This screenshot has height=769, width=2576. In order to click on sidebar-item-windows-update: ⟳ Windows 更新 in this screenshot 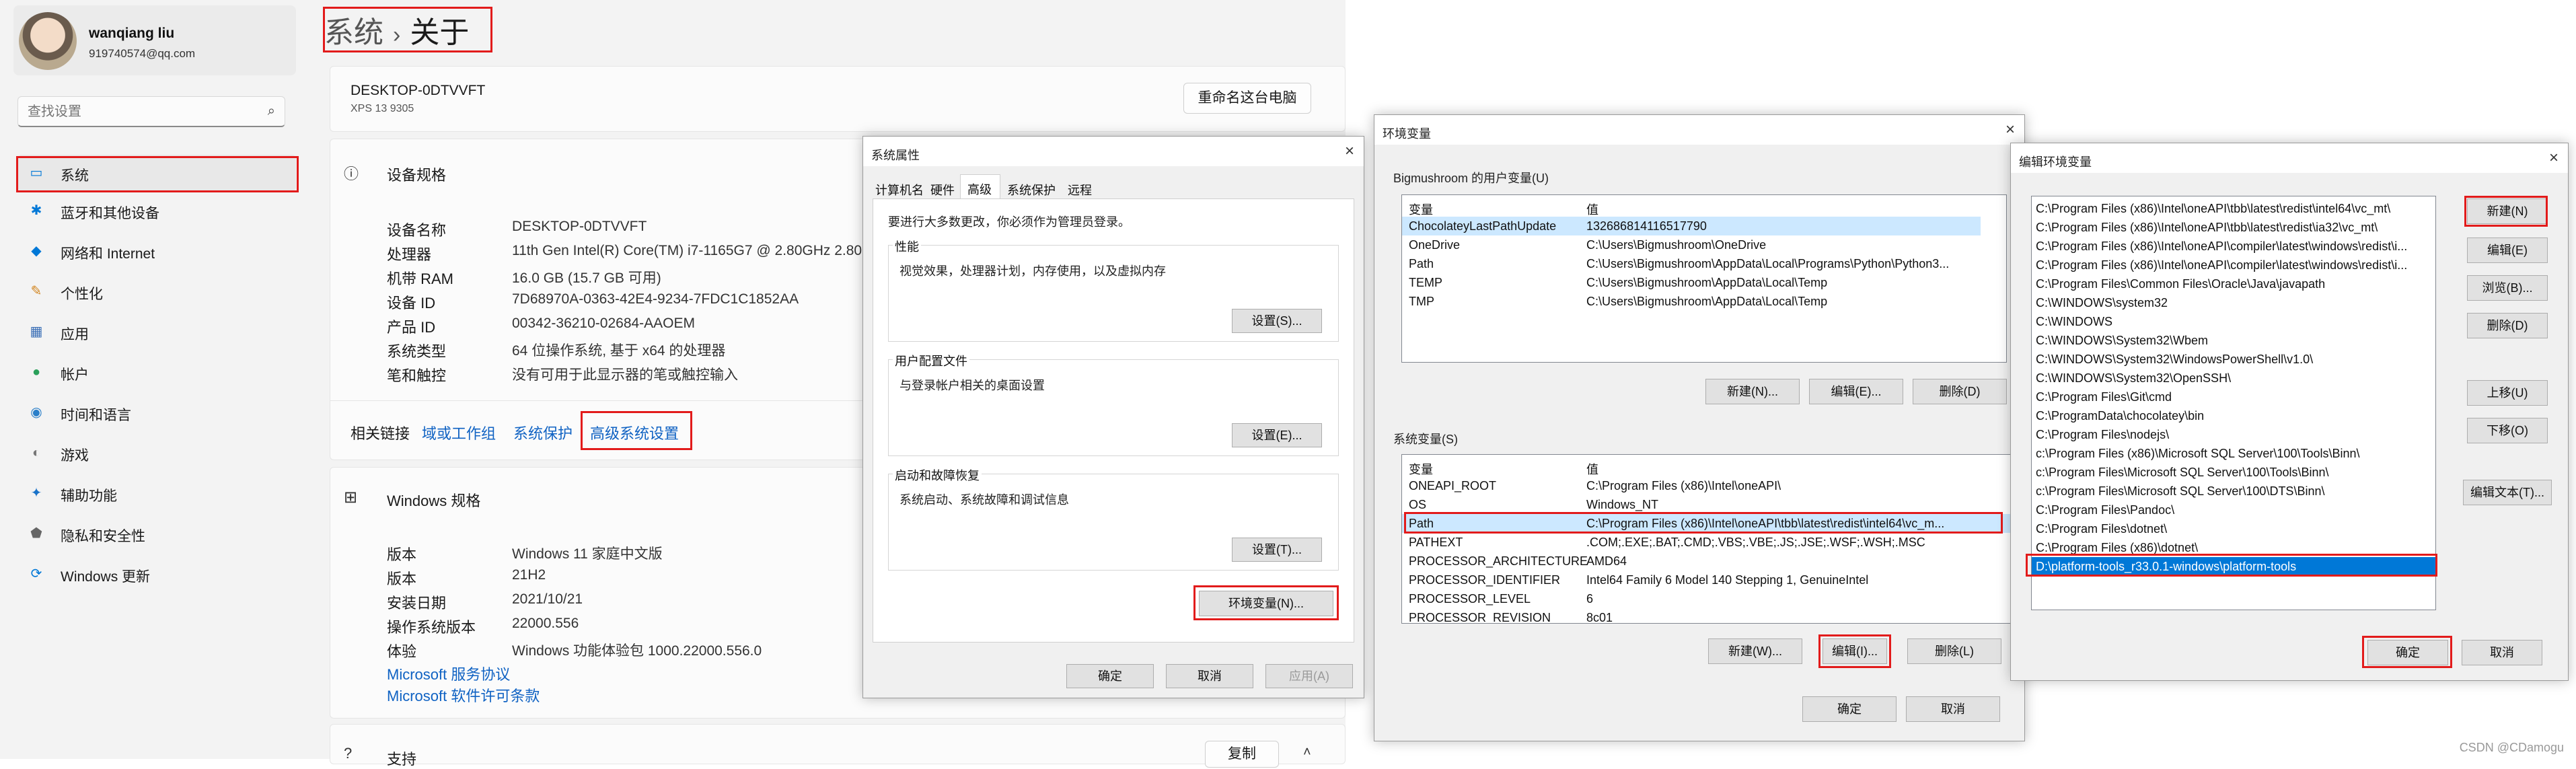, I will do `click(156, 574)`.